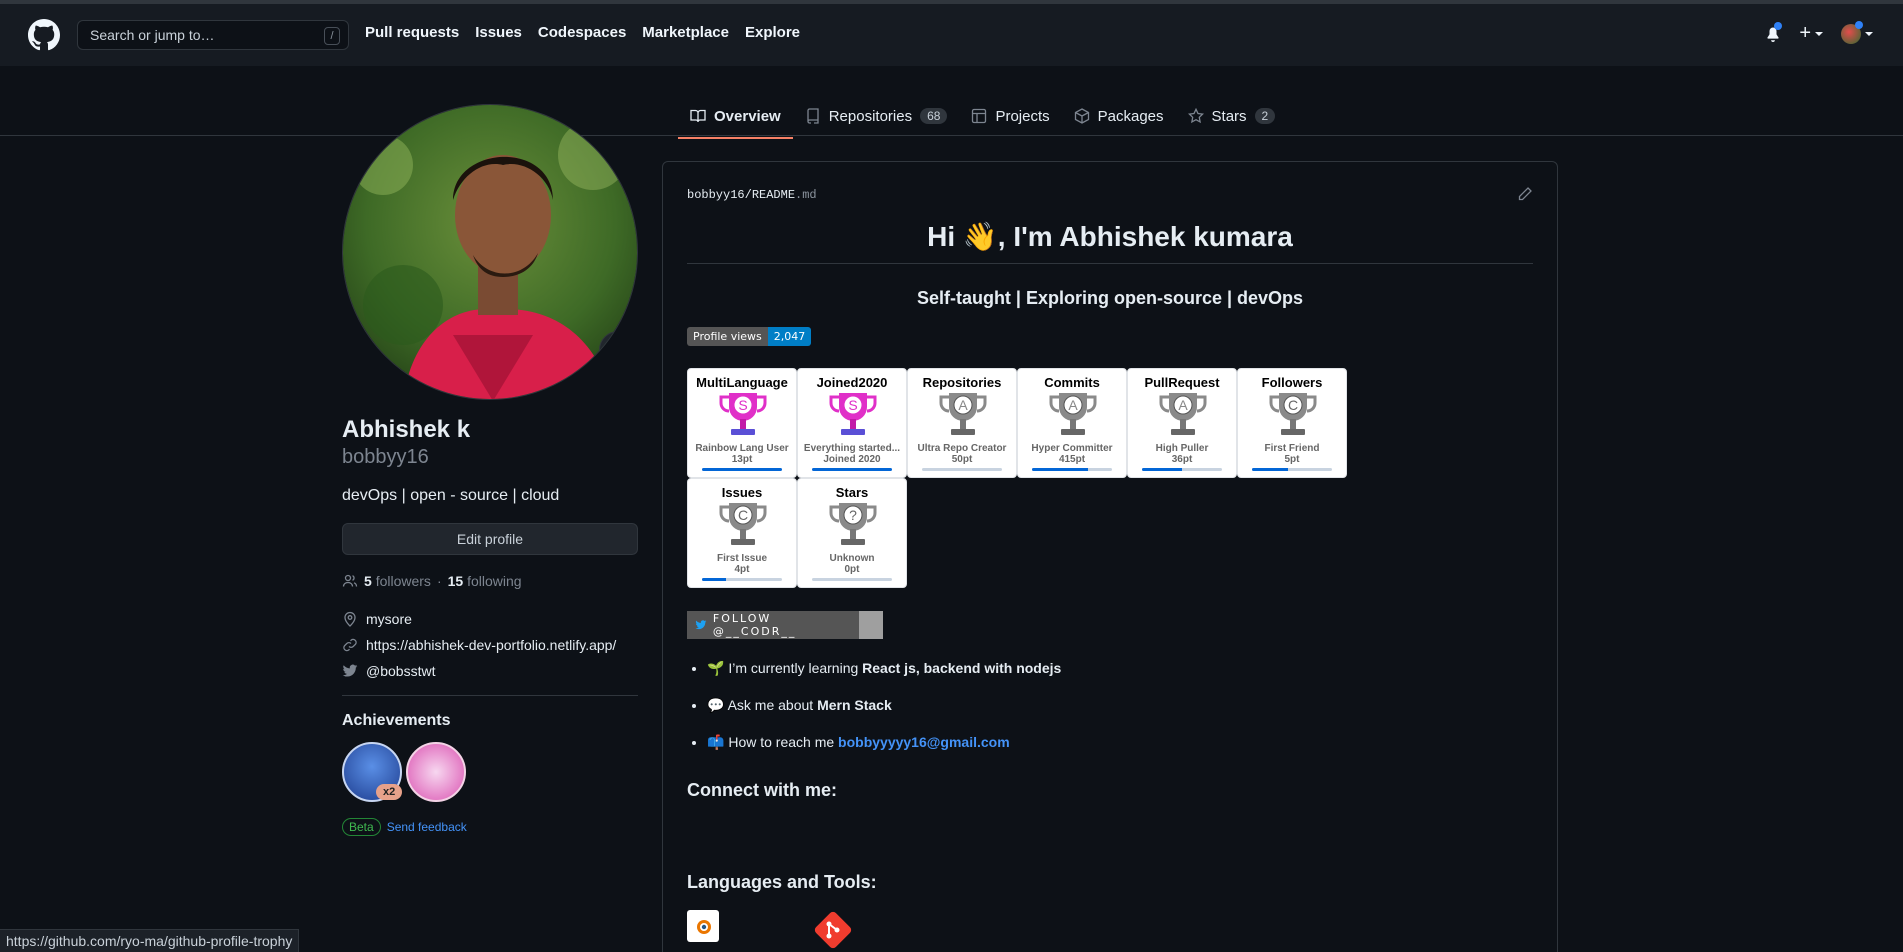  I want to click on trophy-subtitle: Everything started... Joined 2020, so click(852, 454).